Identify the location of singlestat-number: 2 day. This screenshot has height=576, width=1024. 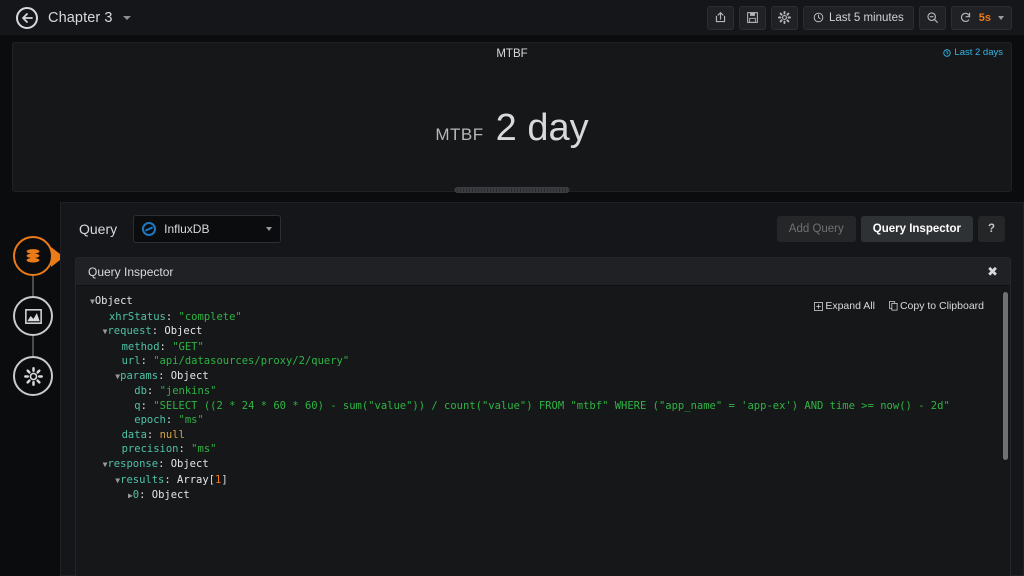
(542, 127).